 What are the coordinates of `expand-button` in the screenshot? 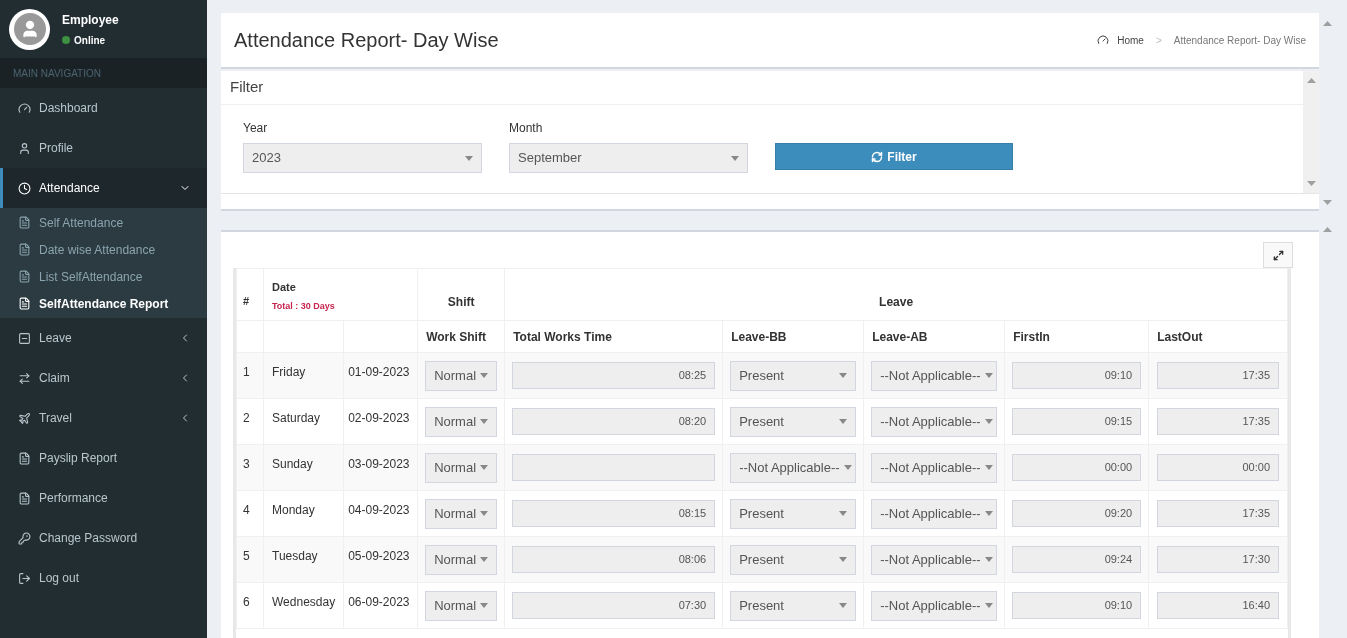 It's located at (1278, 255).